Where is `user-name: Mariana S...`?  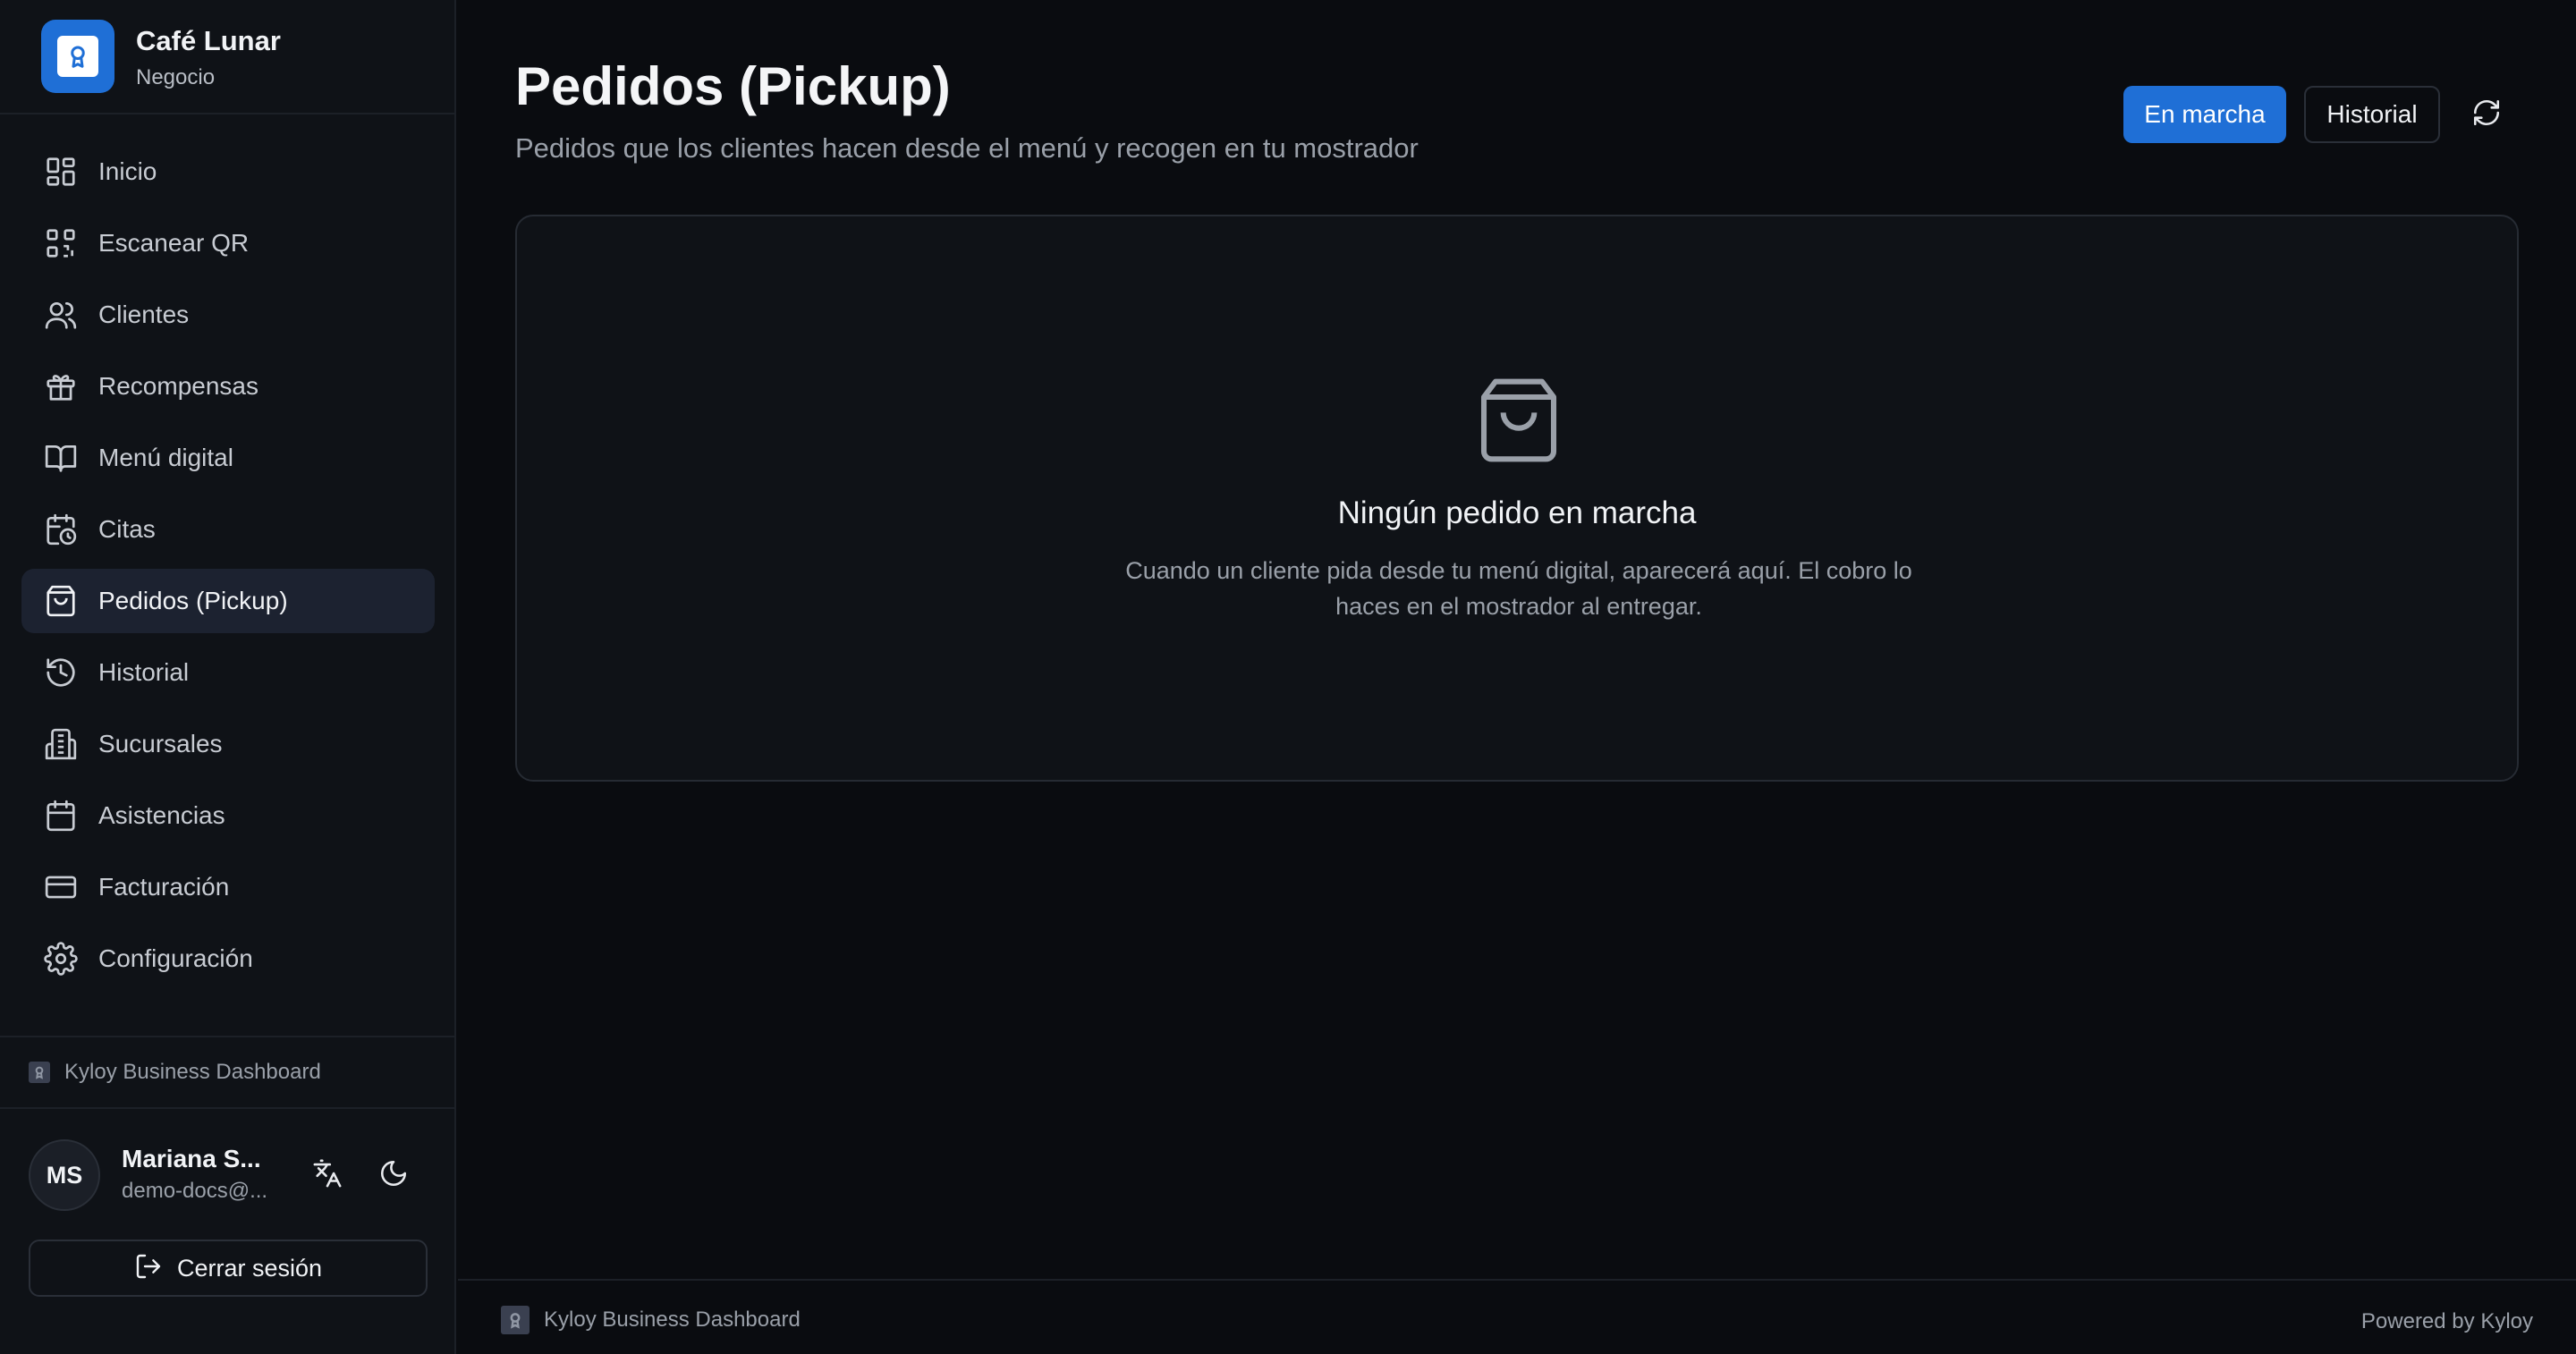 user-name: Mariana S... is located at coordinates (191, 1158).